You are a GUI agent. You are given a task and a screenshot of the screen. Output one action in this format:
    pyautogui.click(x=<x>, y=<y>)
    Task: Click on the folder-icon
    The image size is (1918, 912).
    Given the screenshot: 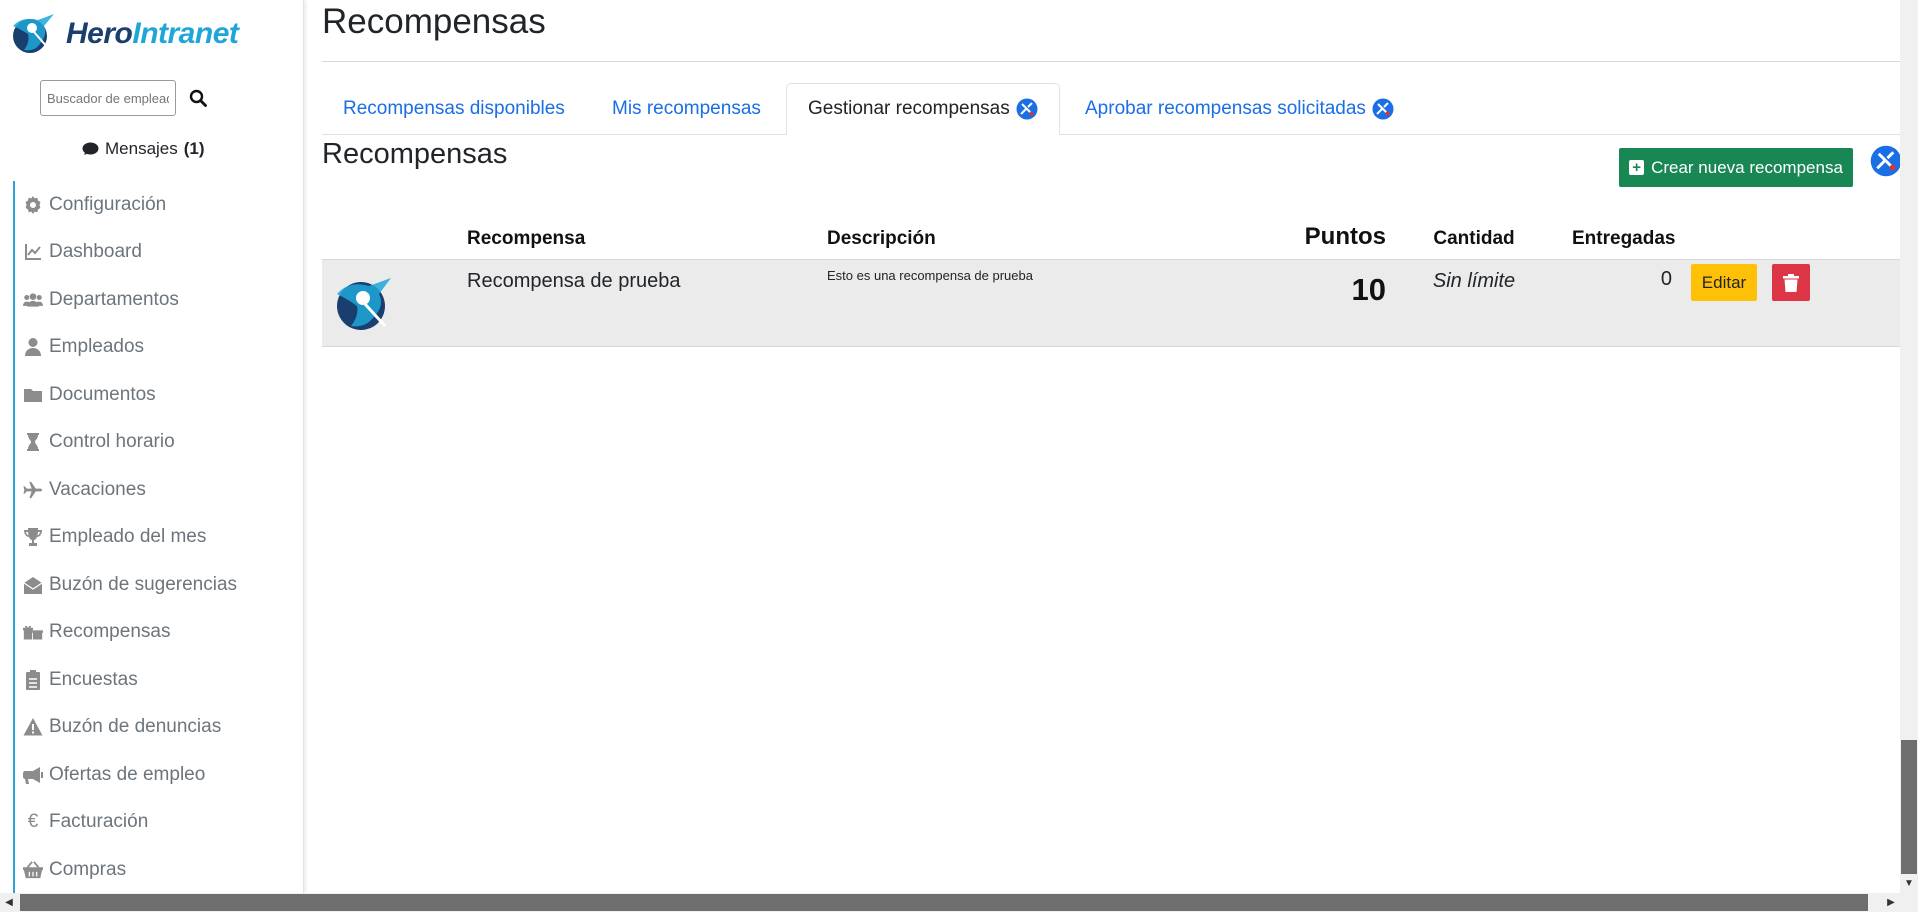 What is the action you would take?
    pyautogui.click(x=33, y=395)
    